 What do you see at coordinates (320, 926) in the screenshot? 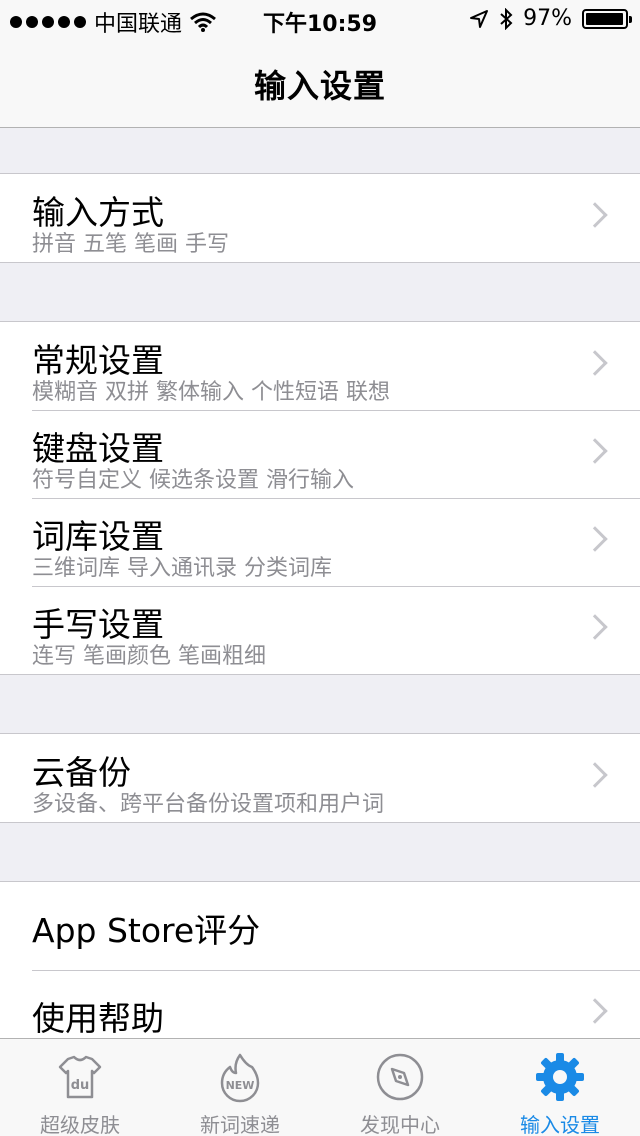
I see `row-app-store-rating: App Store评分` at bounding box center [320, 926].